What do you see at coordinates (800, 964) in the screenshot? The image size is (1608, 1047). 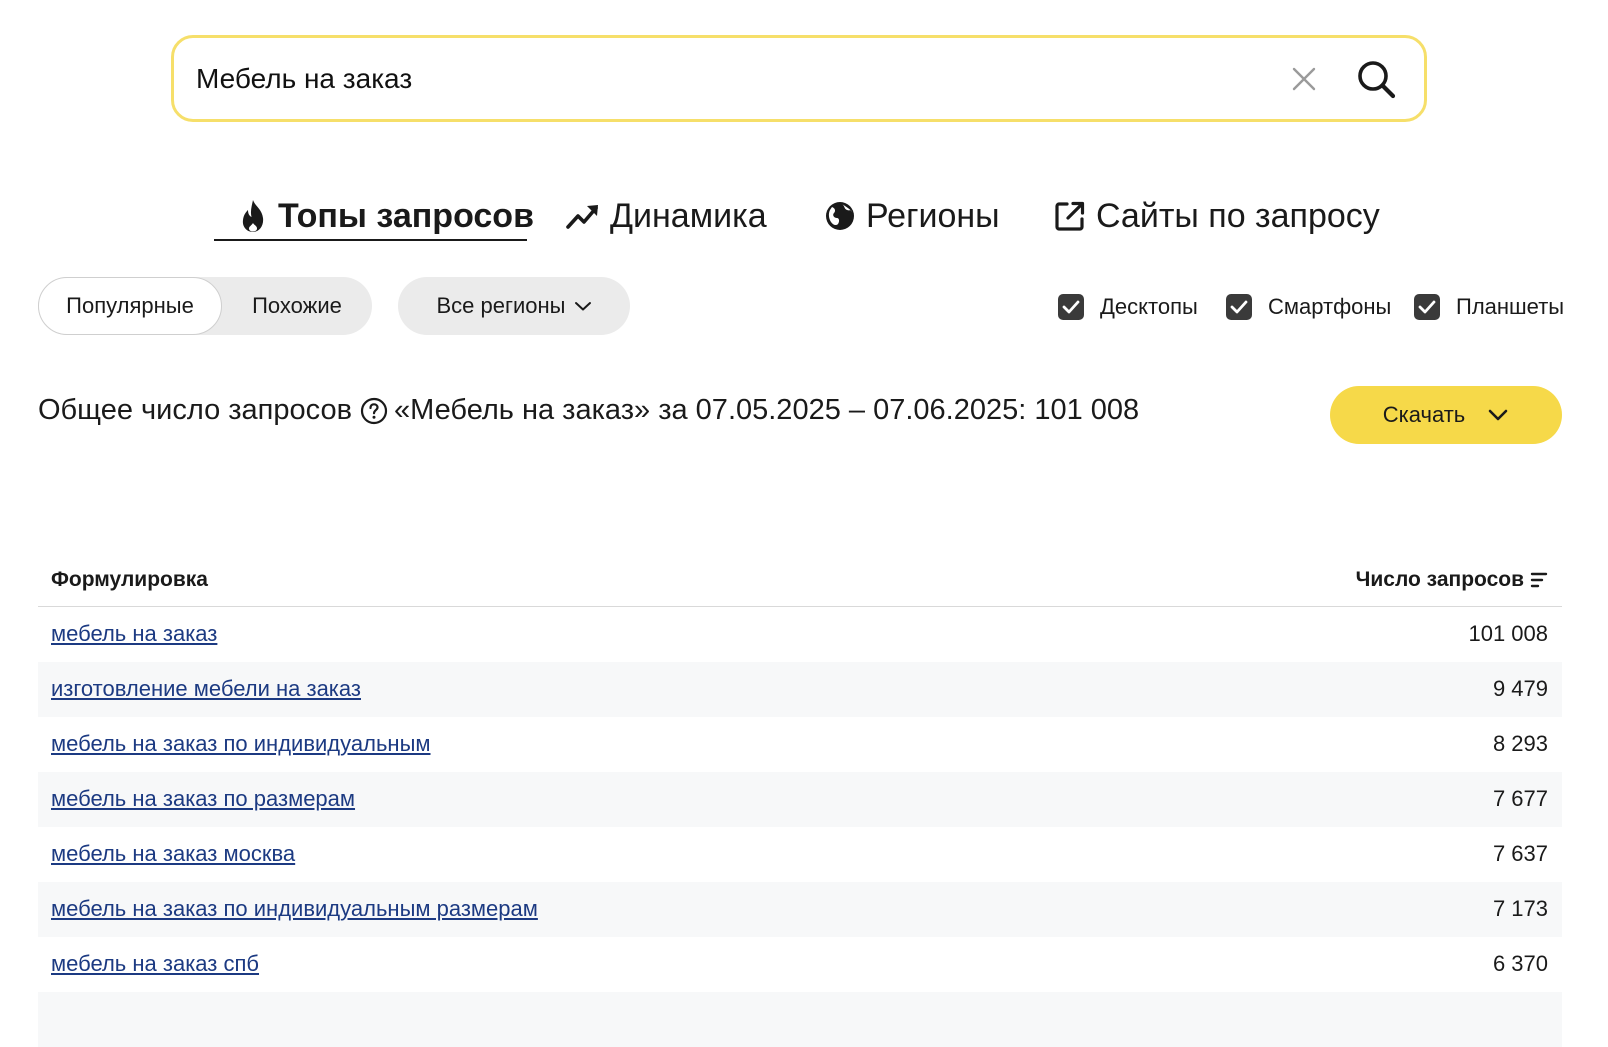 I see `table-row: мебель на заказ спб 6 370` at bounding box center [800, 964].